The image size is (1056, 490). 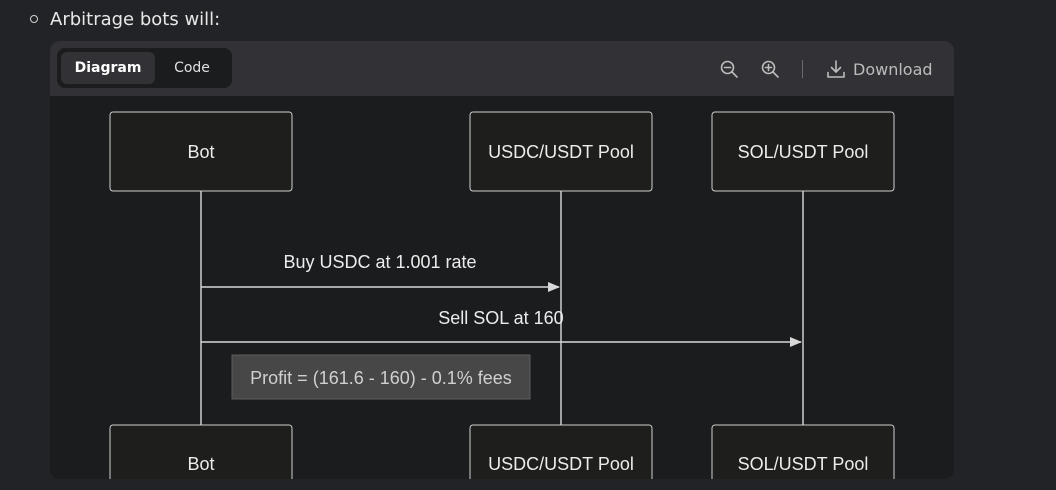 I want to click on zoom-out-icon, so click(x=729, y=69).